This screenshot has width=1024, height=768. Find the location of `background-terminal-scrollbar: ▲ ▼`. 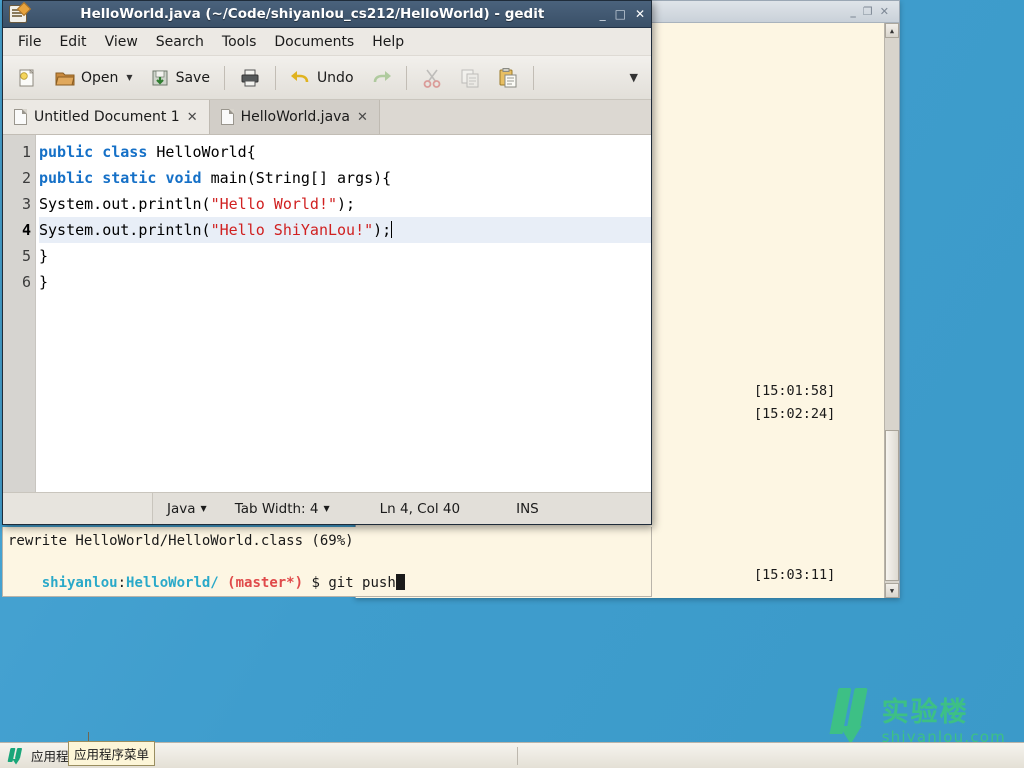

background-terminal-scrollbar: ▲ ▼ is located at coordinates (891, 310).